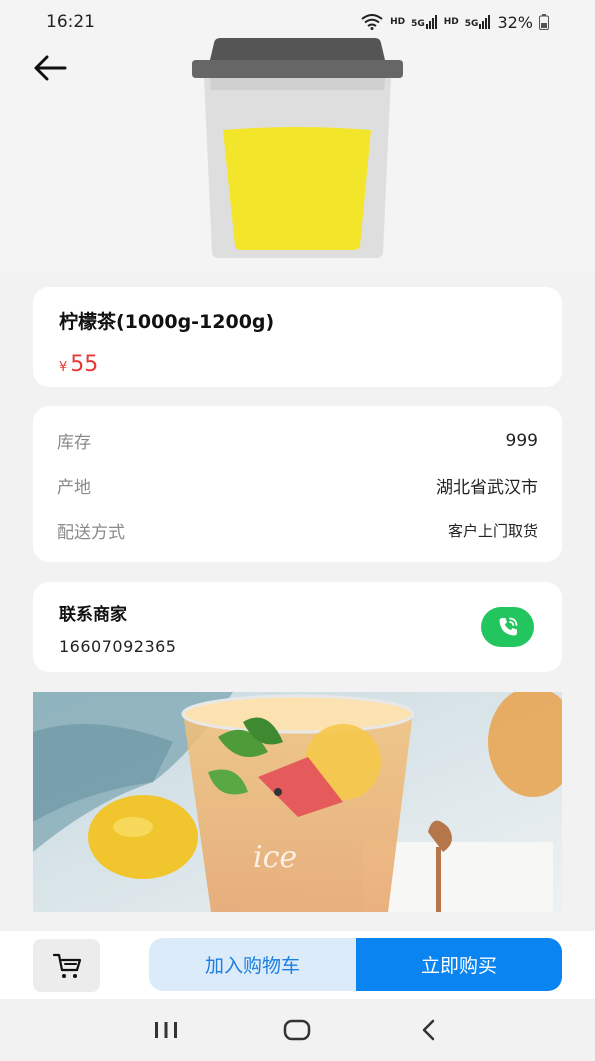 The image size is (595, 1061). What do you see at coordinates (70, 22) in the screenshot?
I see `status-time: 16:21` at bounding box center [70, 22].